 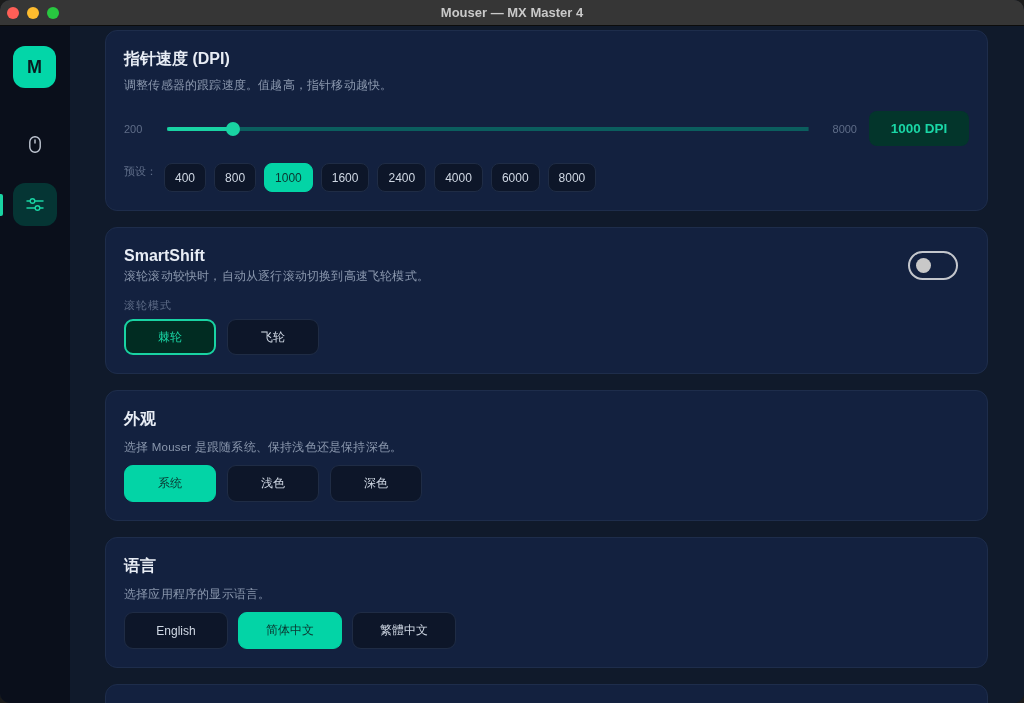 I want to click on slider-min-label: 200, so click(x=133, y=128).